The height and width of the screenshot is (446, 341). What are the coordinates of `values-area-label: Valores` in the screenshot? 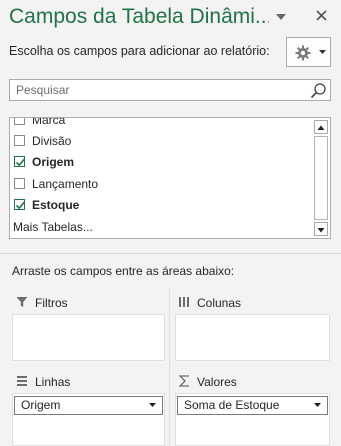 It's located at (217, 382).